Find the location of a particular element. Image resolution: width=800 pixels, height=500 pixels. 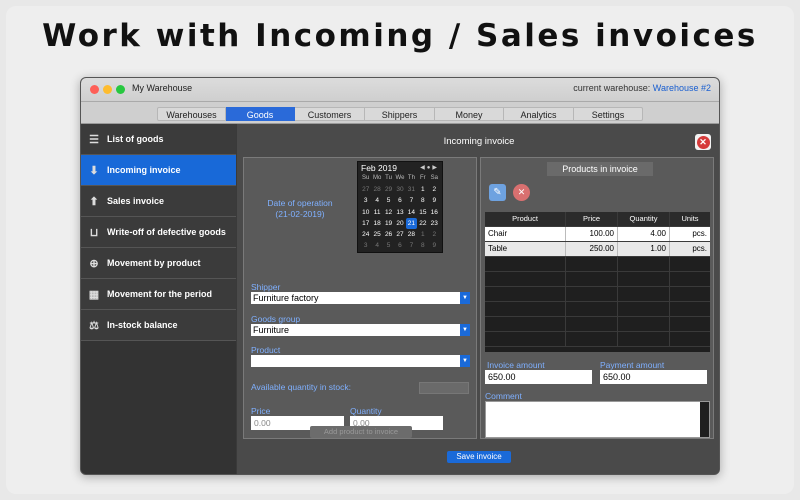

calendar-weekday: Mo is located at coordinates (377, 178).